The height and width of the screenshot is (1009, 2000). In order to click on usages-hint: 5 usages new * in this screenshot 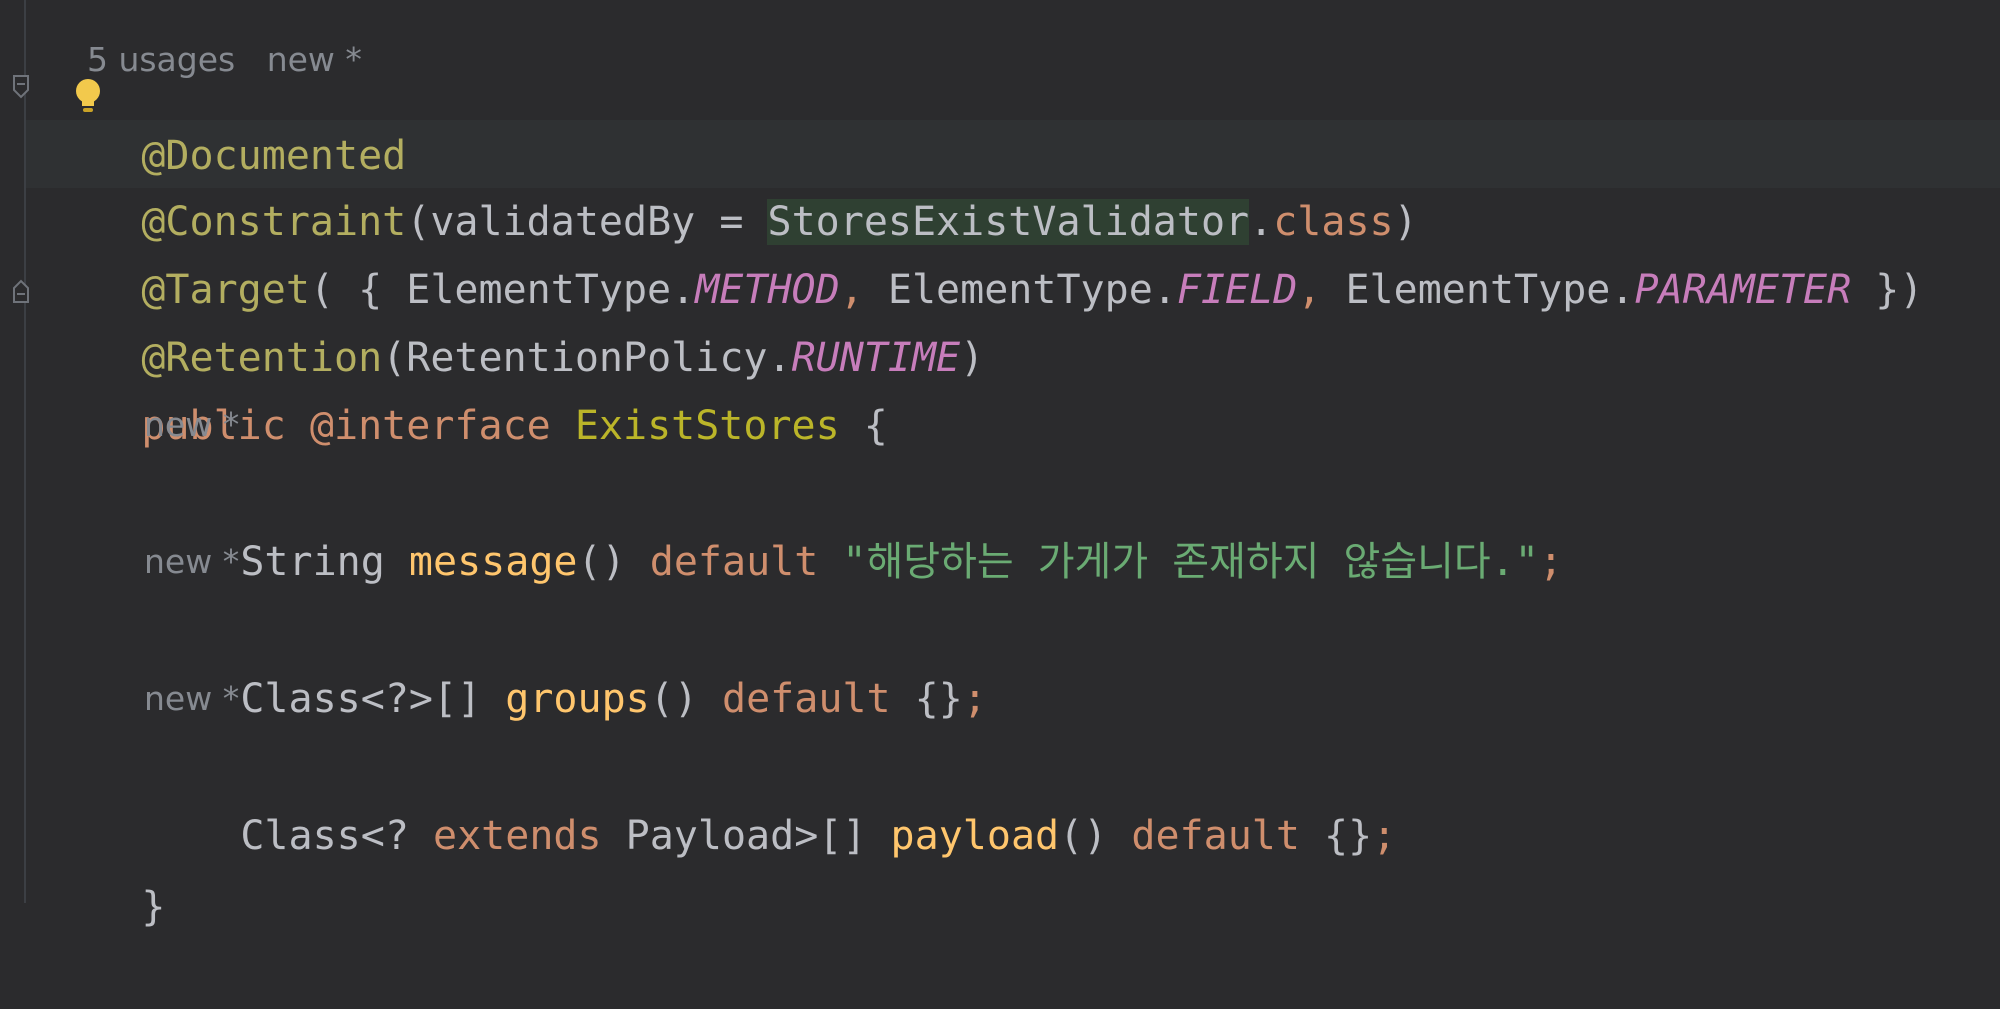, I will do `click(203, 39)`.